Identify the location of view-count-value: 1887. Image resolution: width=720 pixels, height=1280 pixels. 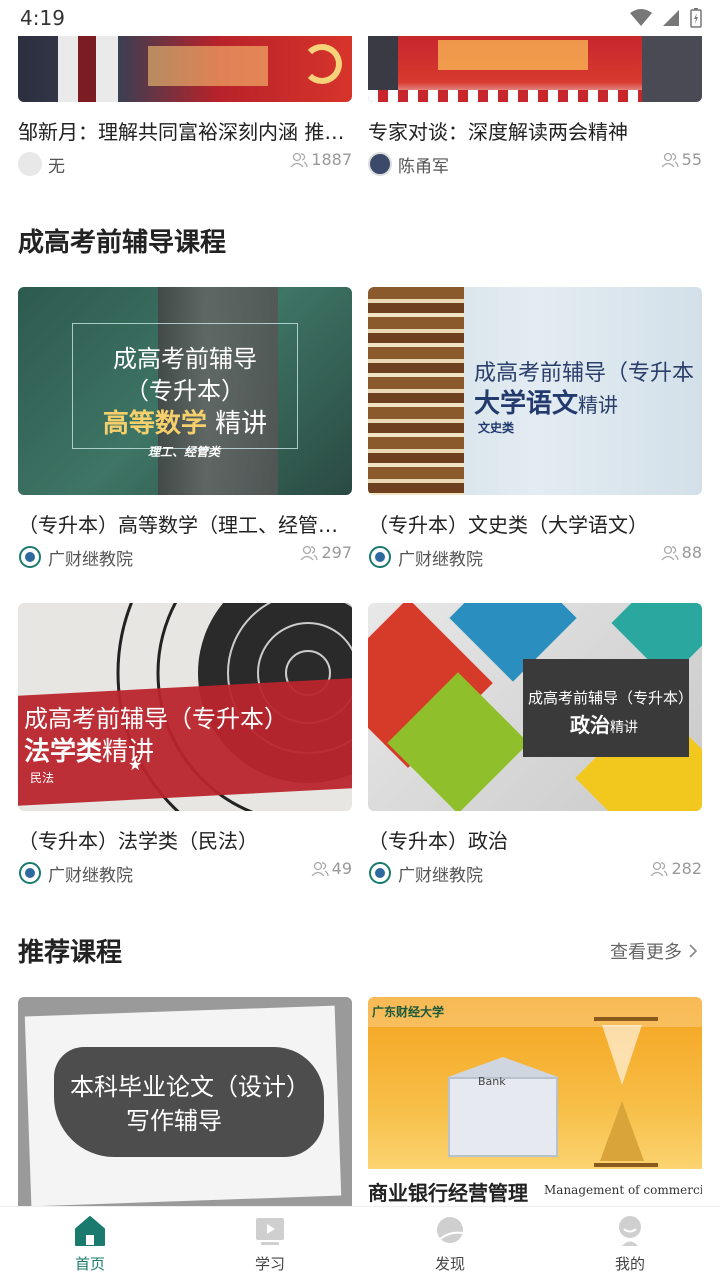
(331, 159).